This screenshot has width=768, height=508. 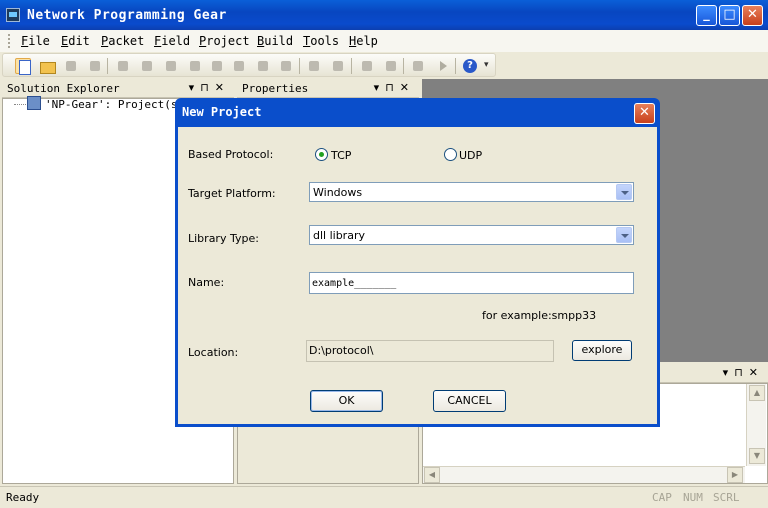 I want to click on library-type-label: Library Type:, so click(x=223, y=238).